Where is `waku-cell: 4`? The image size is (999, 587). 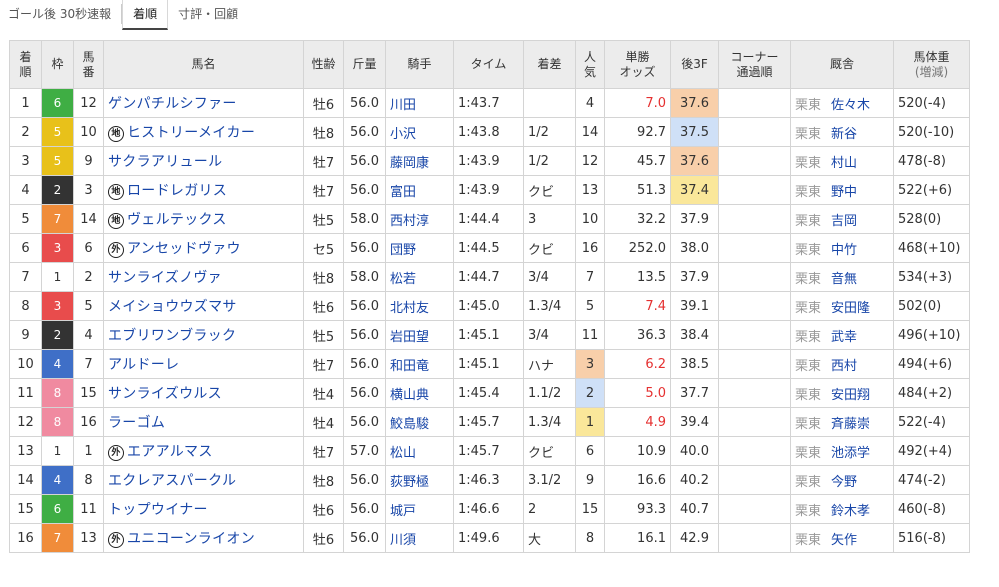
waku-cell: 4 is located at coordinates (57, 364).